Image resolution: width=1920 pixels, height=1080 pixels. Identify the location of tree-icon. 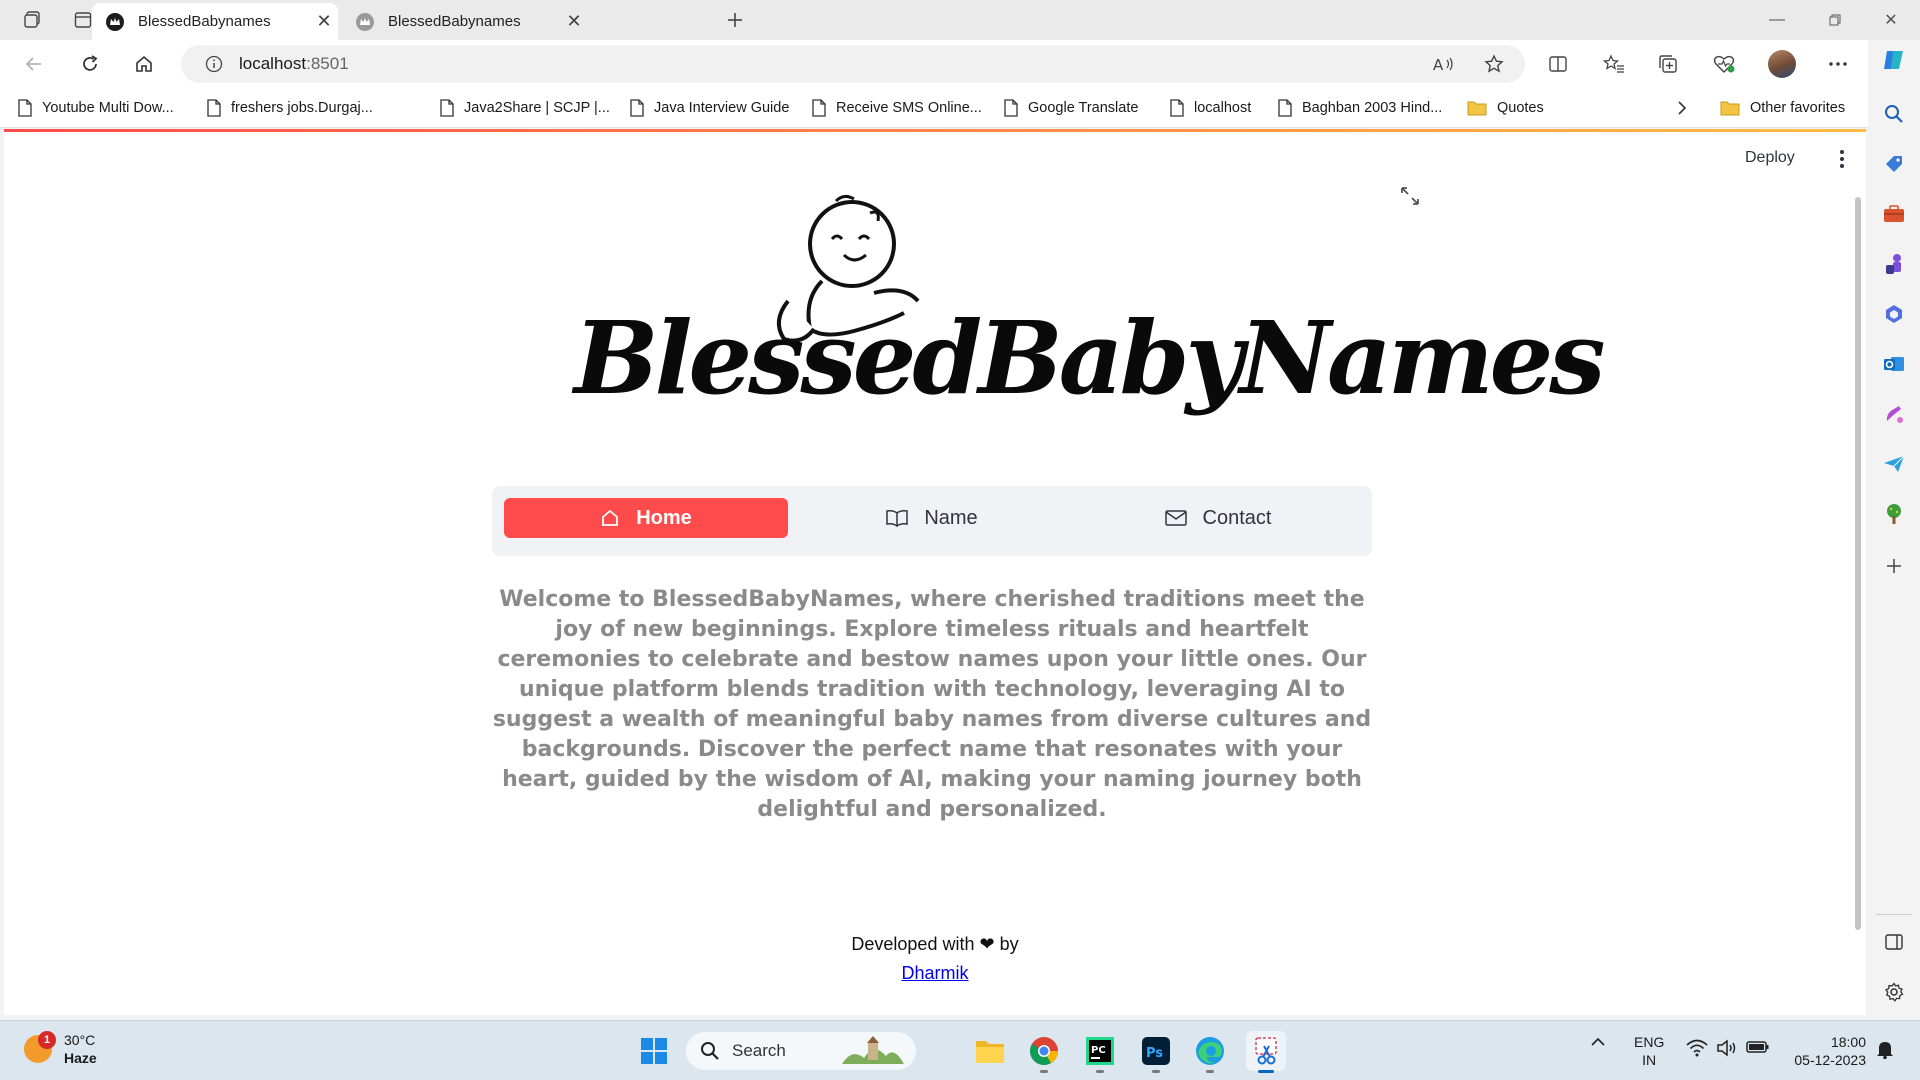
(1894, 514).